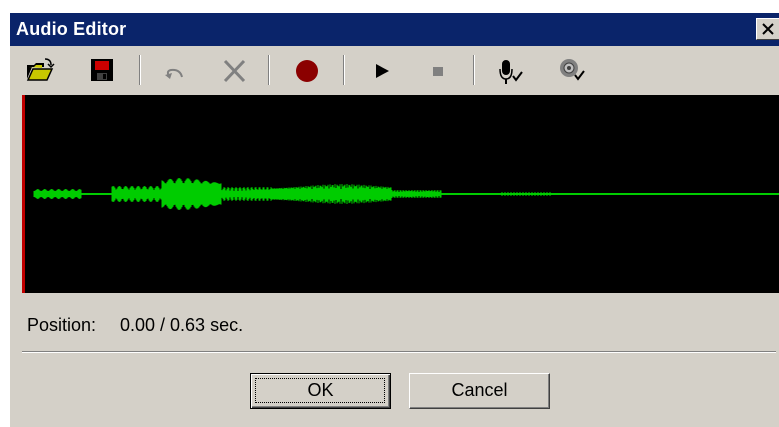  I want to click on open-button, so click(40, 71).